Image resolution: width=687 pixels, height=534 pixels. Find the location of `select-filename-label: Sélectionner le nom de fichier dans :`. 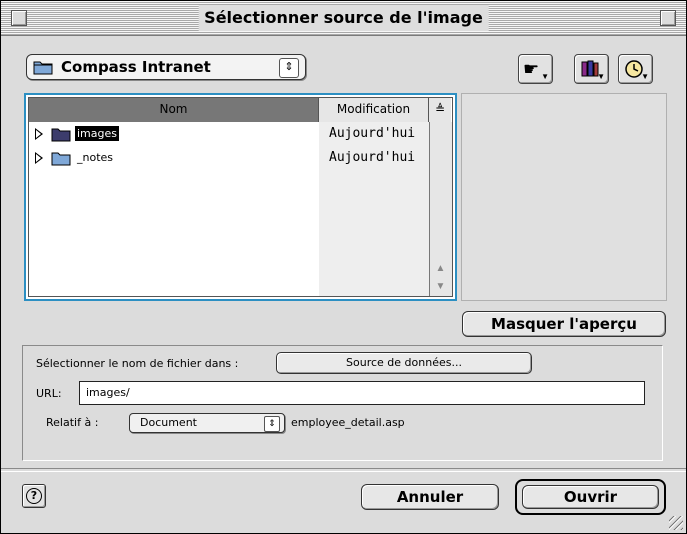

select-filename-label: Sélectionner le nom de fichier dans : is located at coordinates (137, 363).